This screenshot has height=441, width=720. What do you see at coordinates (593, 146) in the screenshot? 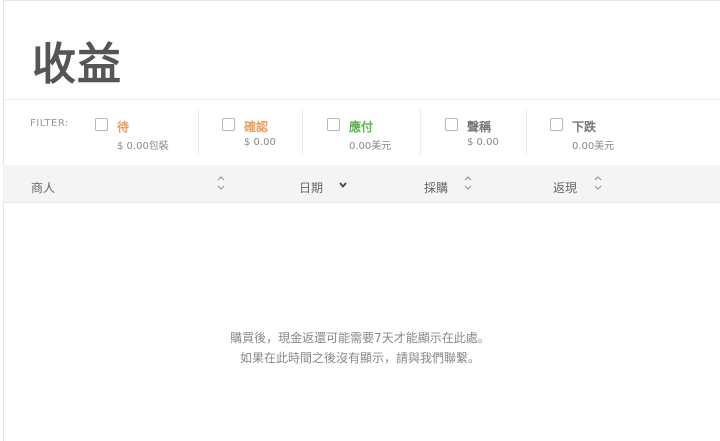
I see `filter-amount-declined: 0.00美元` at bounding box center [593, 146].